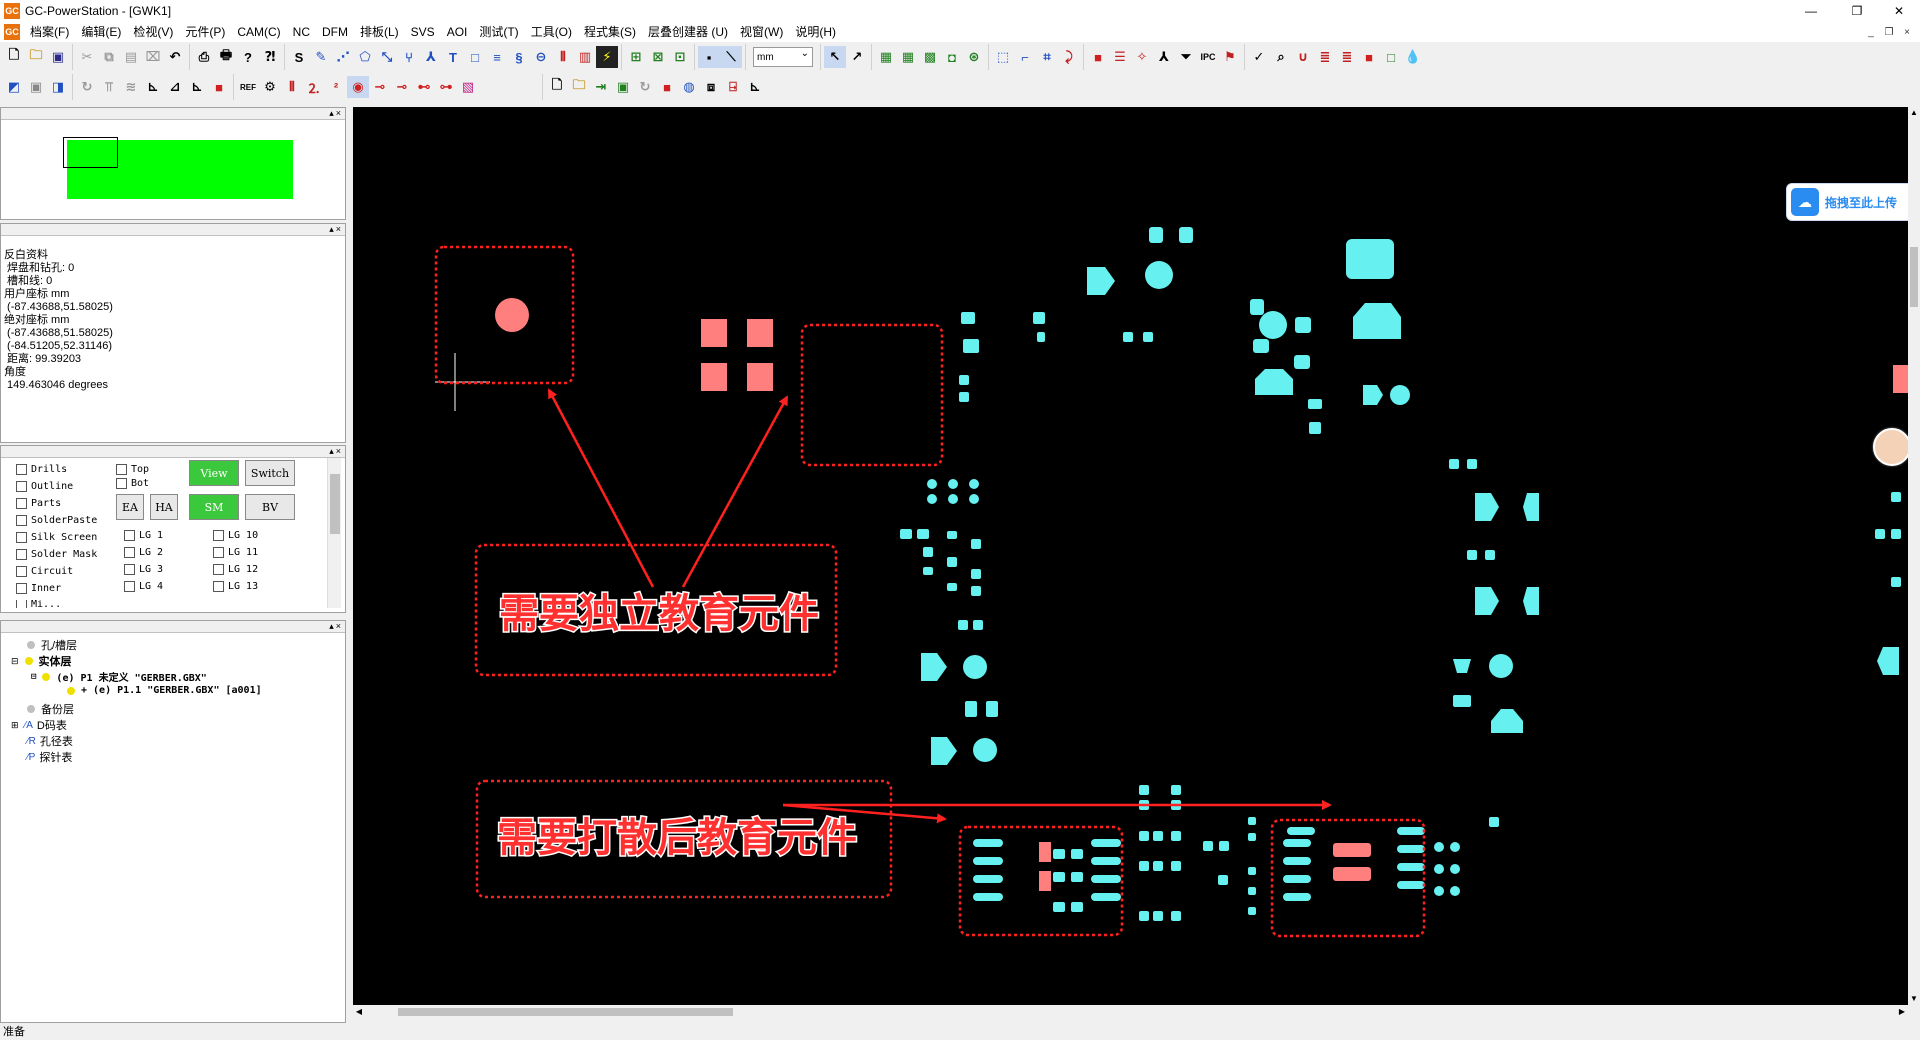  I want to click on tree-item-p1: ⊟ (e) P1 未定义 "GERBER.GBX", so click(119, 677).